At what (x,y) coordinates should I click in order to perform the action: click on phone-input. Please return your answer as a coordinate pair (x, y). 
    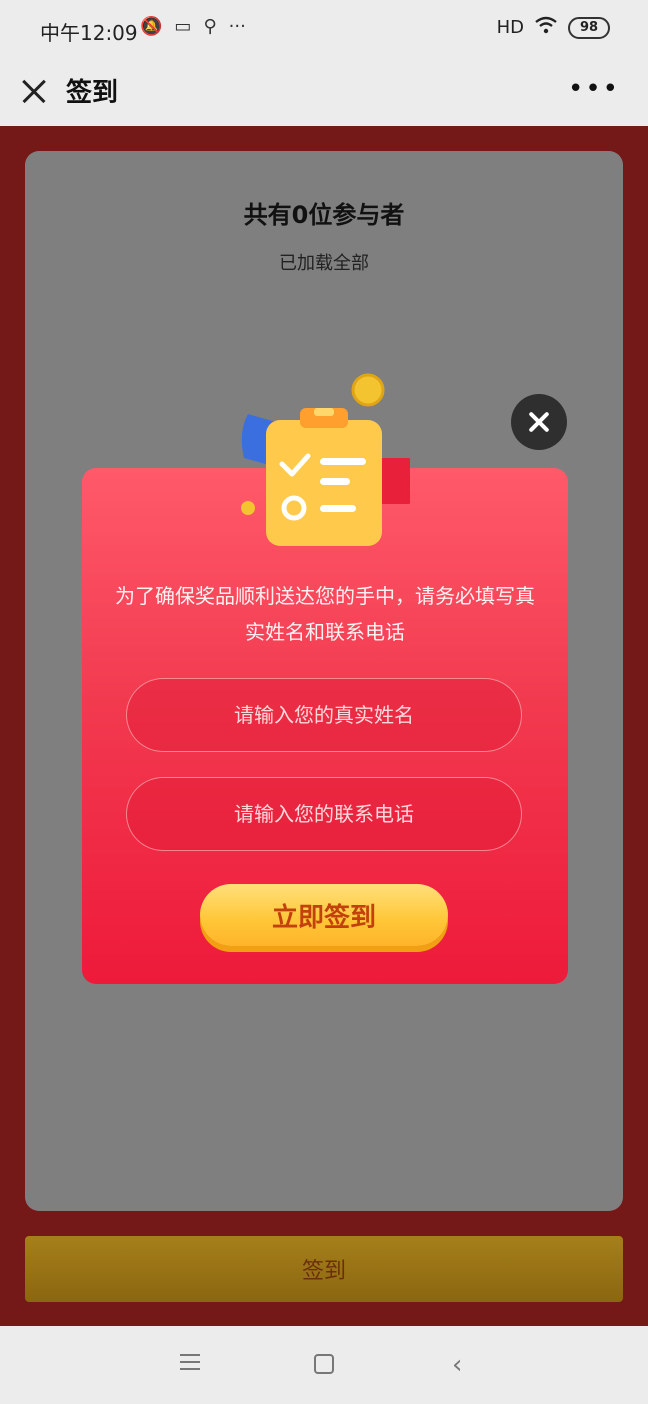
    Looking at the image, I should click on (324, 814).